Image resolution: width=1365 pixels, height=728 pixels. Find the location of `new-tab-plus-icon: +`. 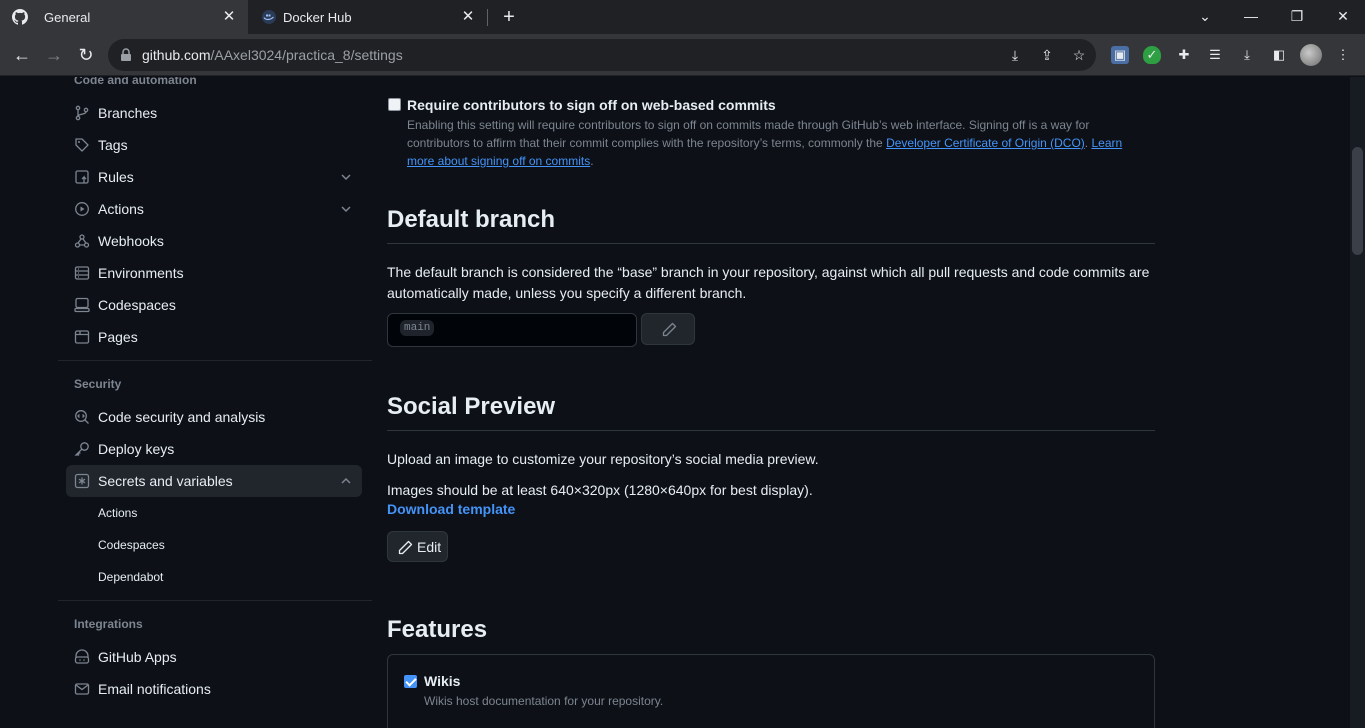

new-tab-plus-icon: + is located at coordinates (509, 17).